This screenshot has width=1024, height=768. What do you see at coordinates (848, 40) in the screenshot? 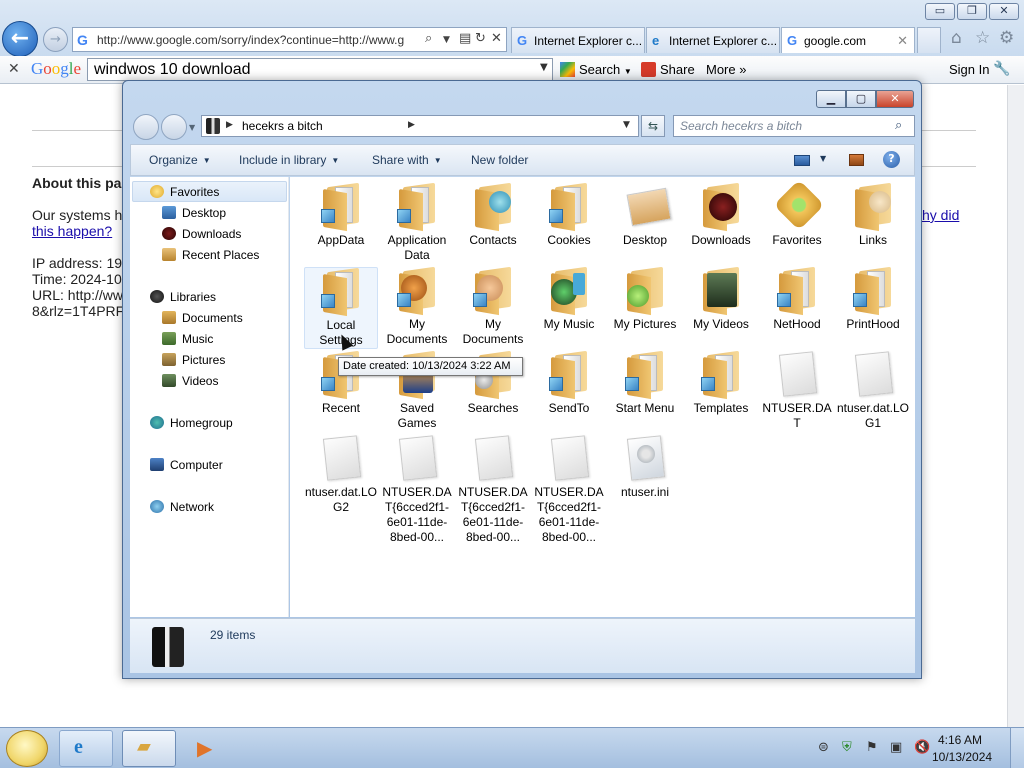
I see `tab-google: G google.com ✕` at bounding box center [848, 40].